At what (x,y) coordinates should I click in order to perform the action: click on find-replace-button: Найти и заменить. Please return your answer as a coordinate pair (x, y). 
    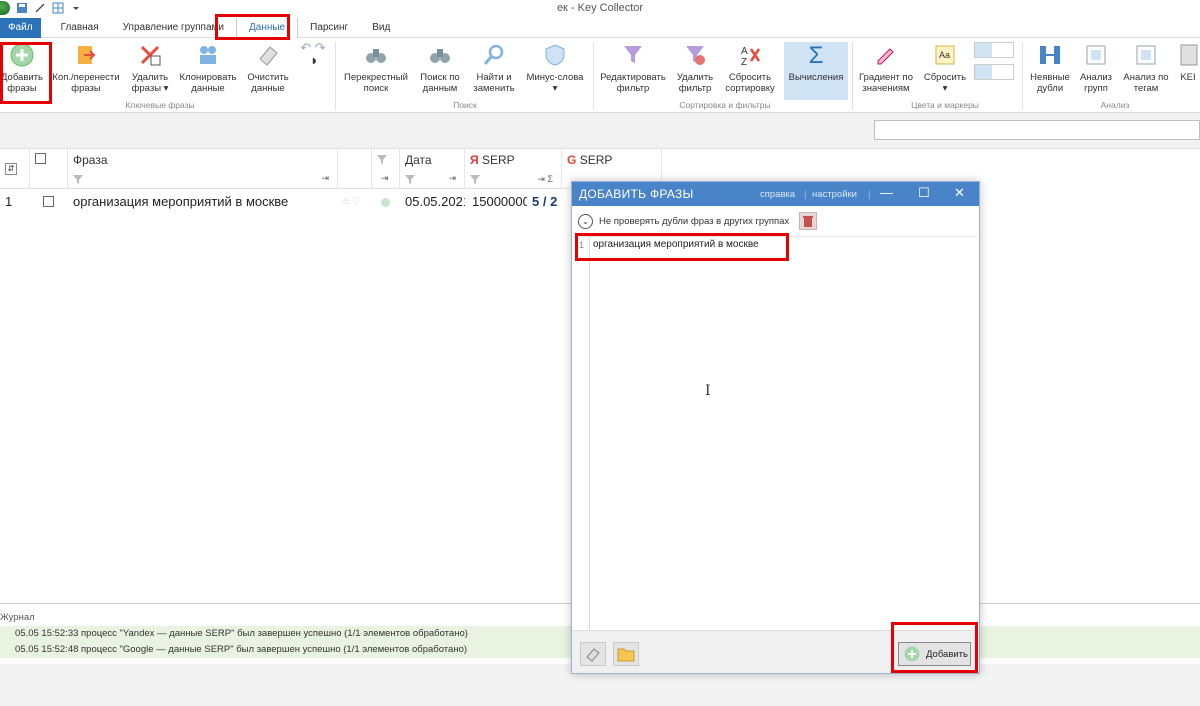
    Looking at the image, I should click on (494, 68).